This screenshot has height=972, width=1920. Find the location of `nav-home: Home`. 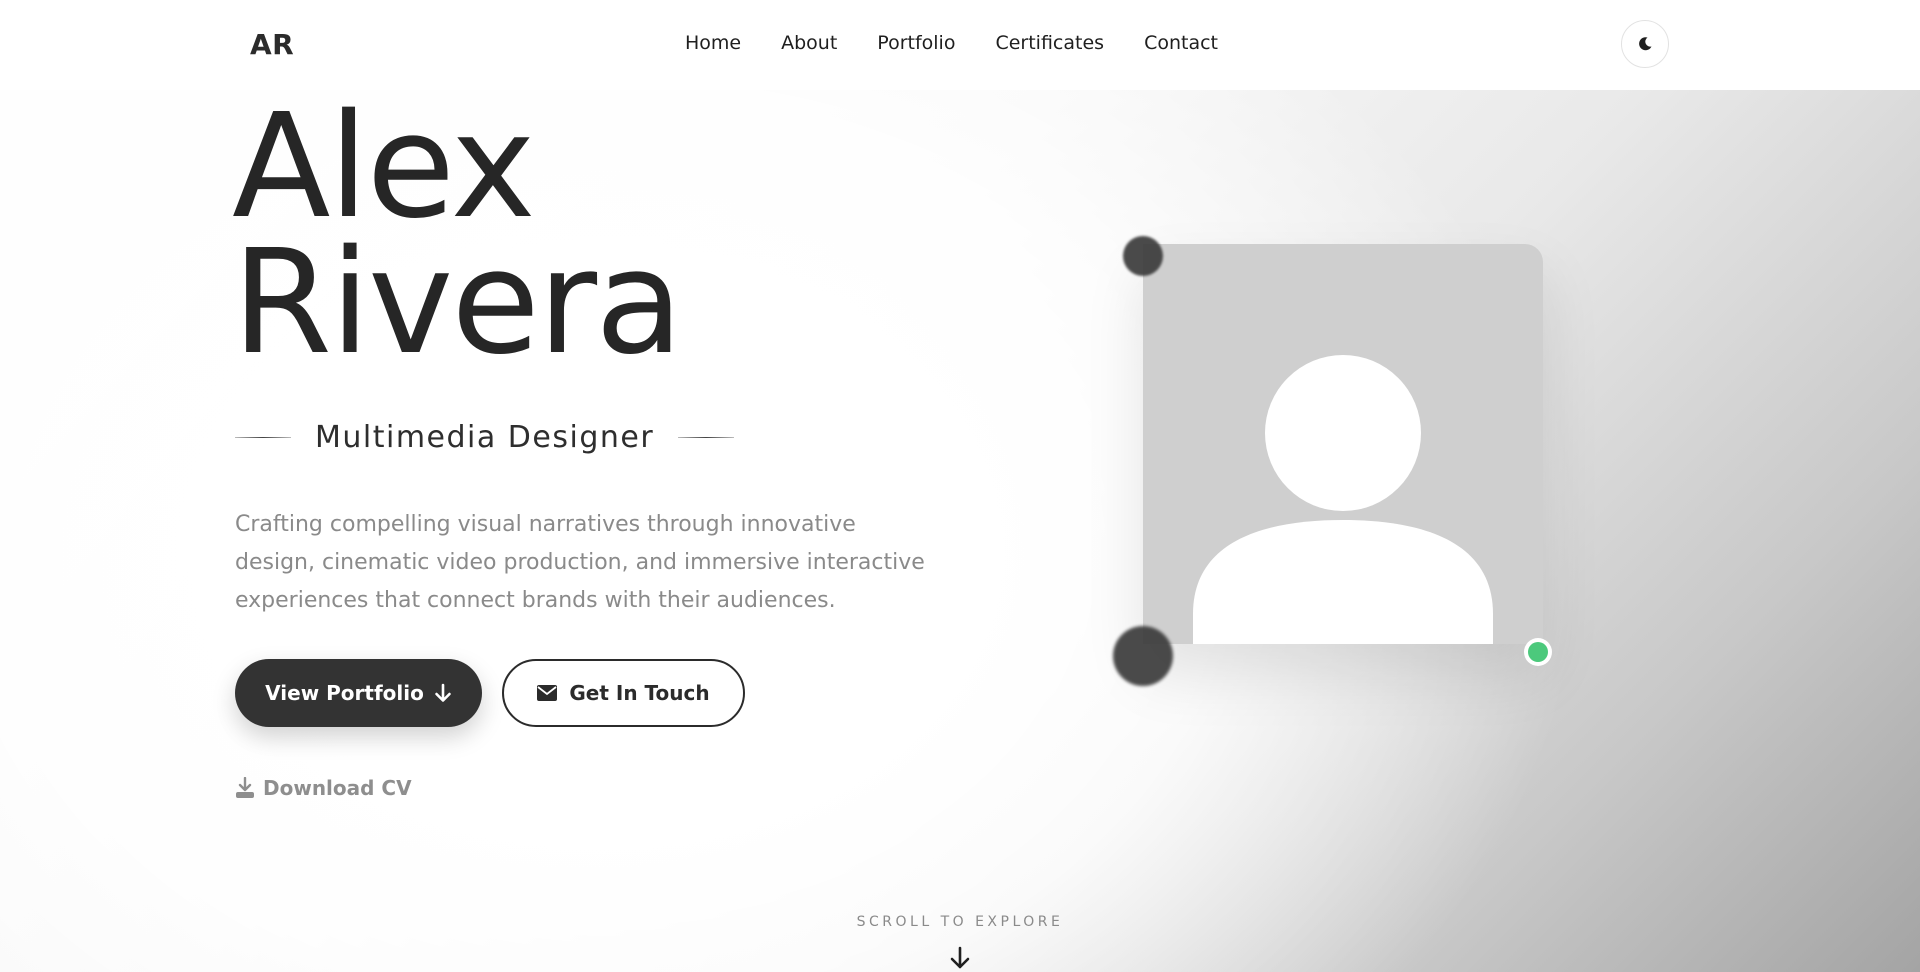

nav-home: Home is located at coordinates (713, 43).